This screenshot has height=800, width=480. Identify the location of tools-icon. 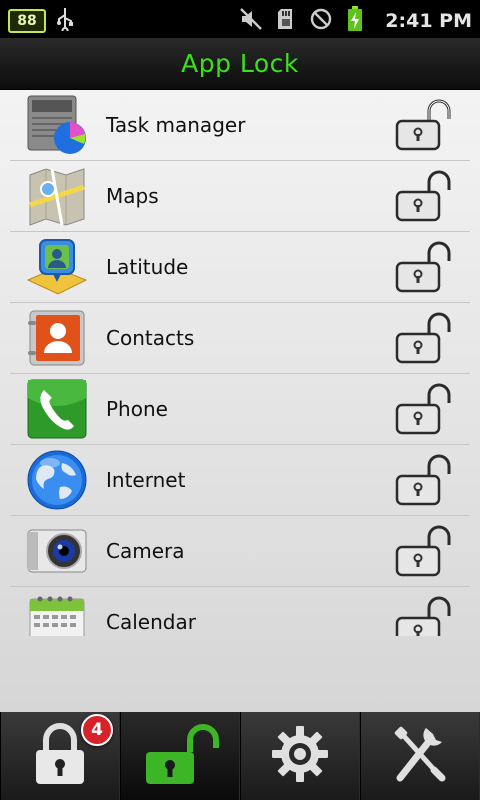
(420, 756).